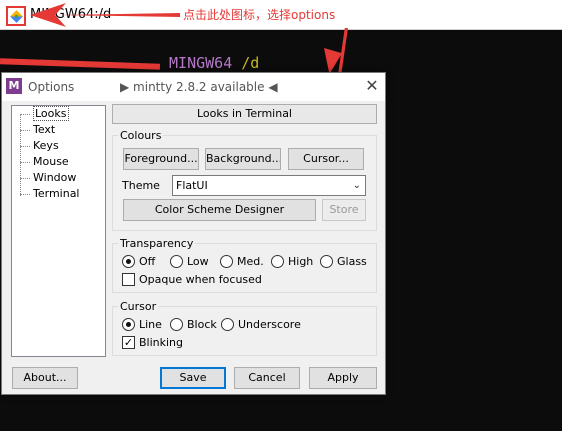  I want to click on app-menu-icon, so click(16, 16).